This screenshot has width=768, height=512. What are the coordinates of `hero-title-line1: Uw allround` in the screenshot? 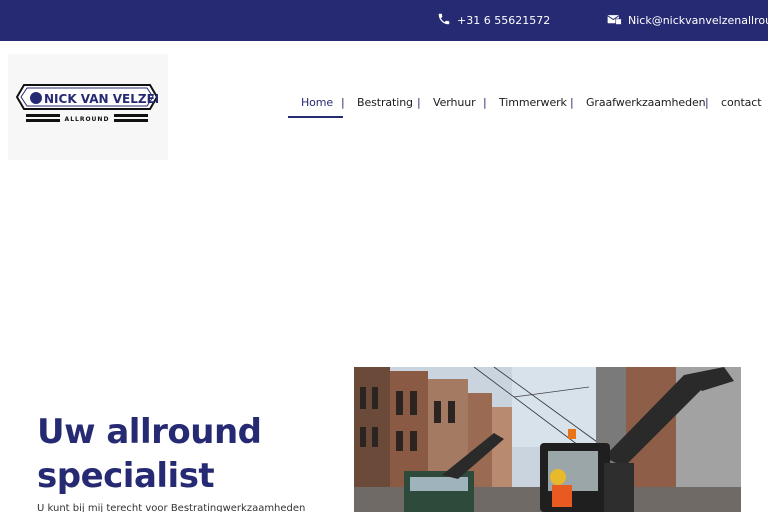 It's located at (149, 432).